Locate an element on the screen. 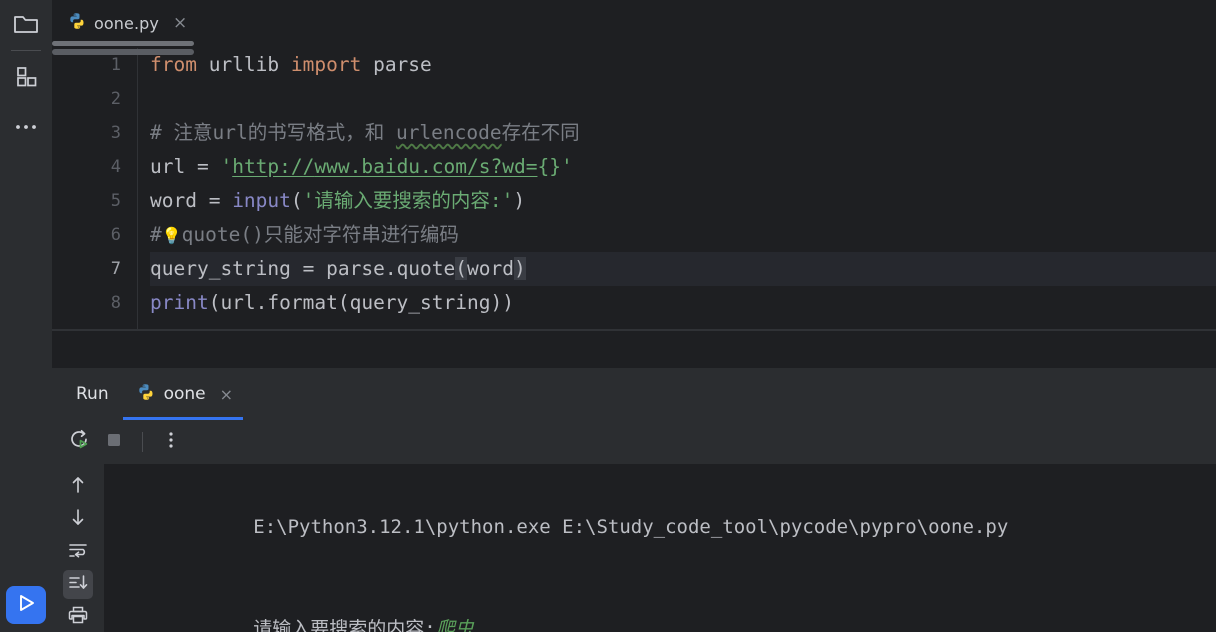 This screenshot has width=1216, height=632. code-token: 存在不同 is located at coordinates (540, 132).